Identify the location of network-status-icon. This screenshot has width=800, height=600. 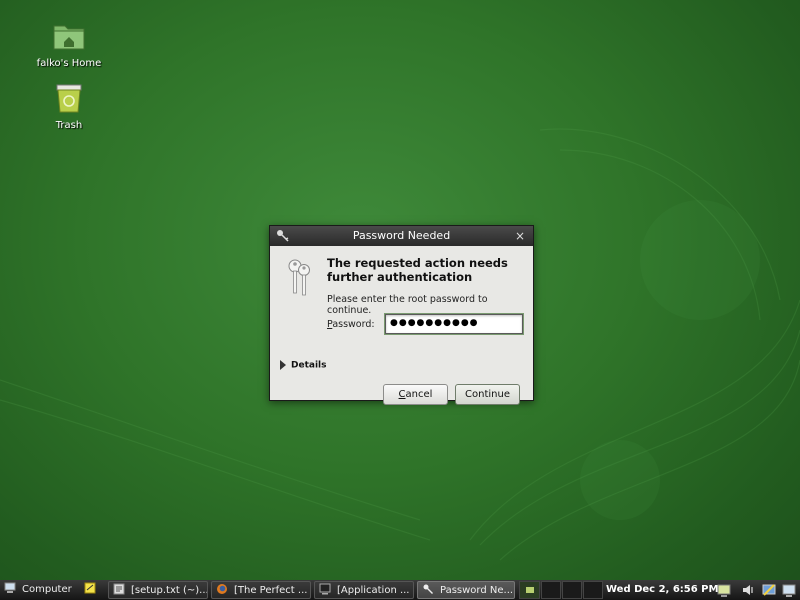
(724, 590).